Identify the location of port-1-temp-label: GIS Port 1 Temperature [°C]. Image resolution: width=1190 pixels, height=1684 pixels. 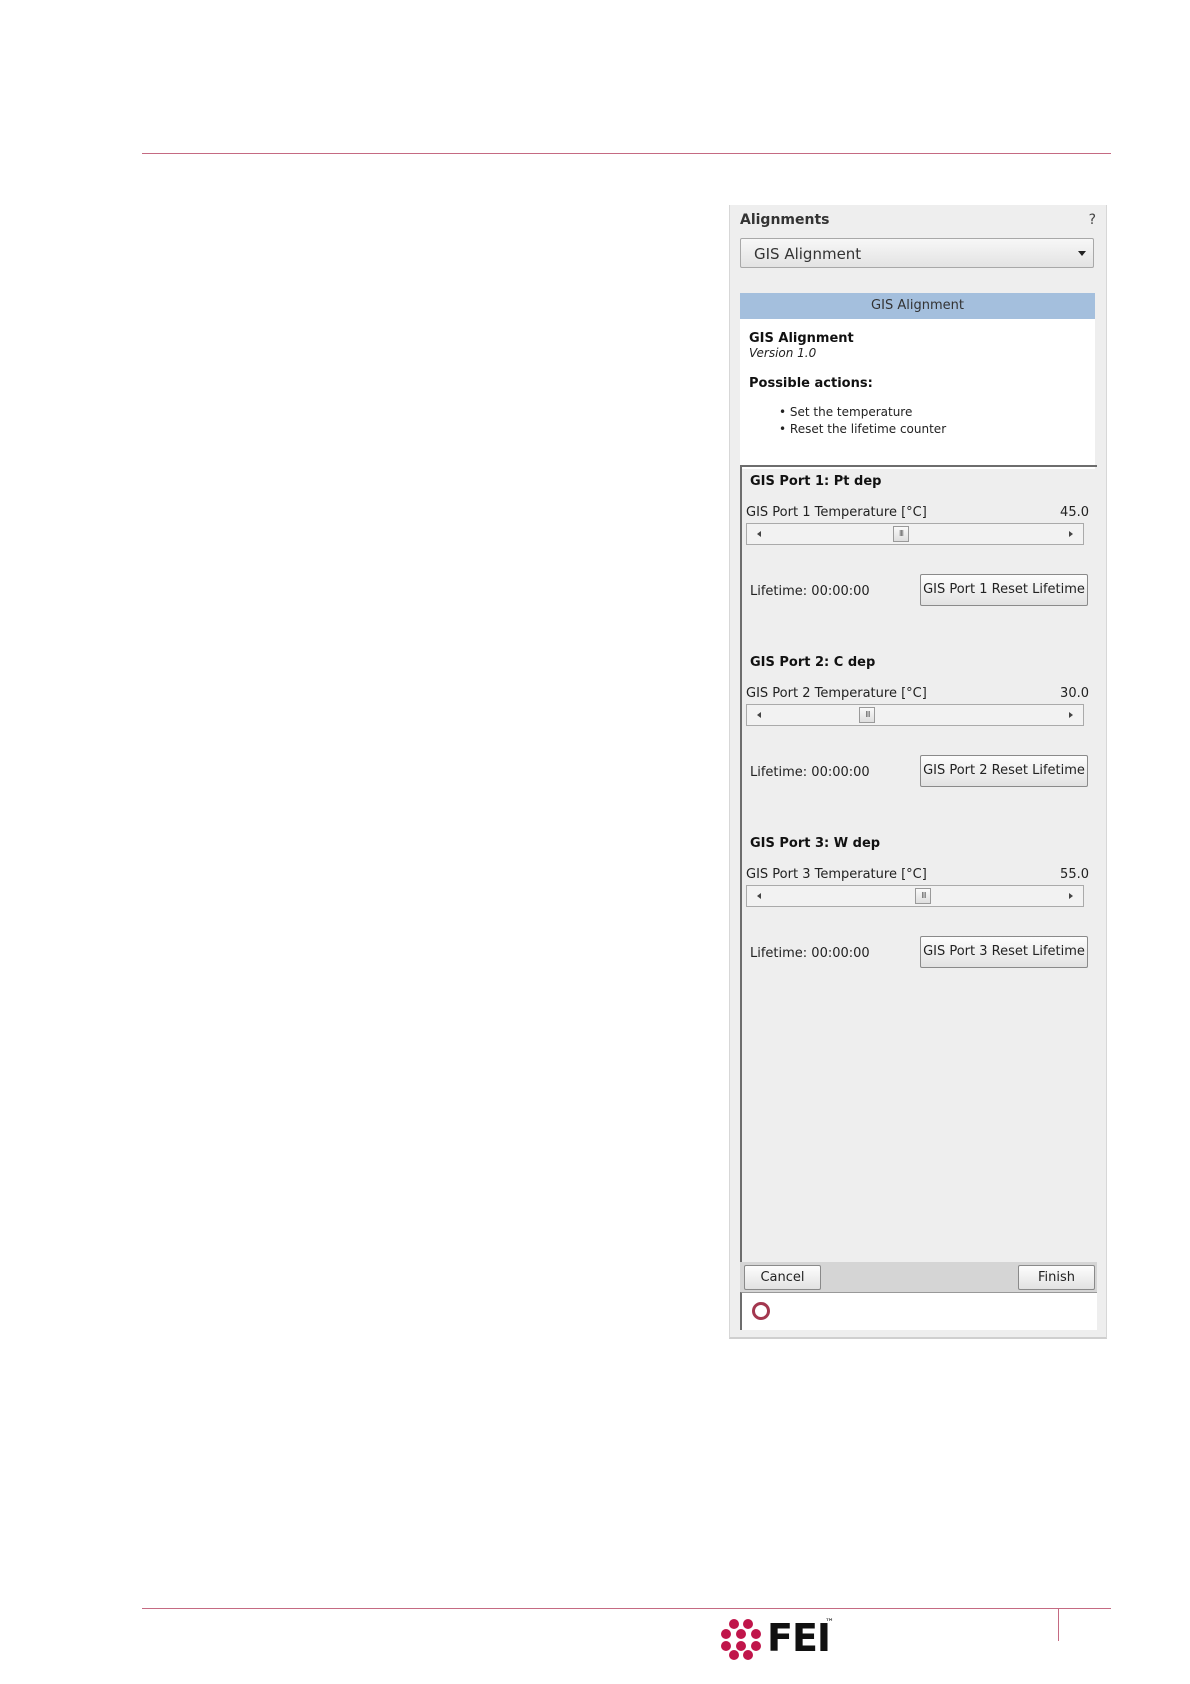
(836, 512).